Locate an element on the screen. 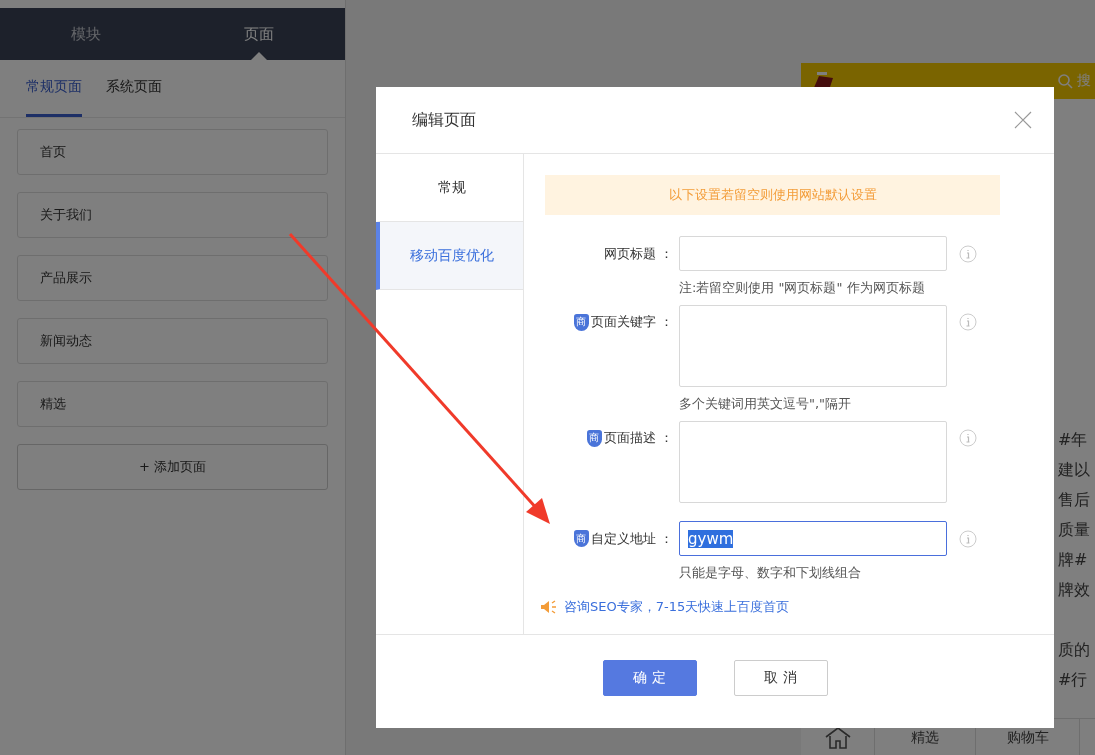 The image size is (1095, 755). field-label: 页面关键字 ： is located at coordinates (631, 322).